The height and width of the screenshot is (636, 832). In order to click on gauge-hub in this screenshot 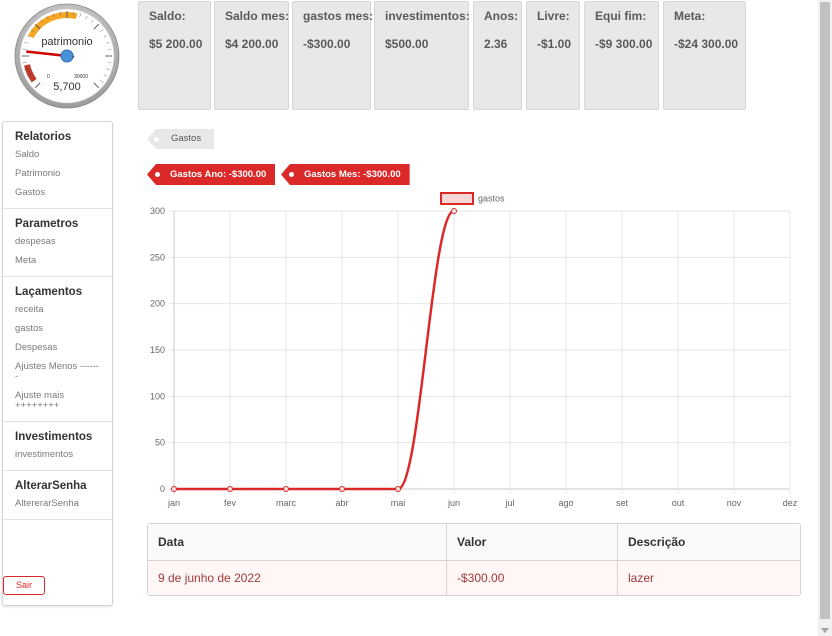, I will do `click(67, 56)`.